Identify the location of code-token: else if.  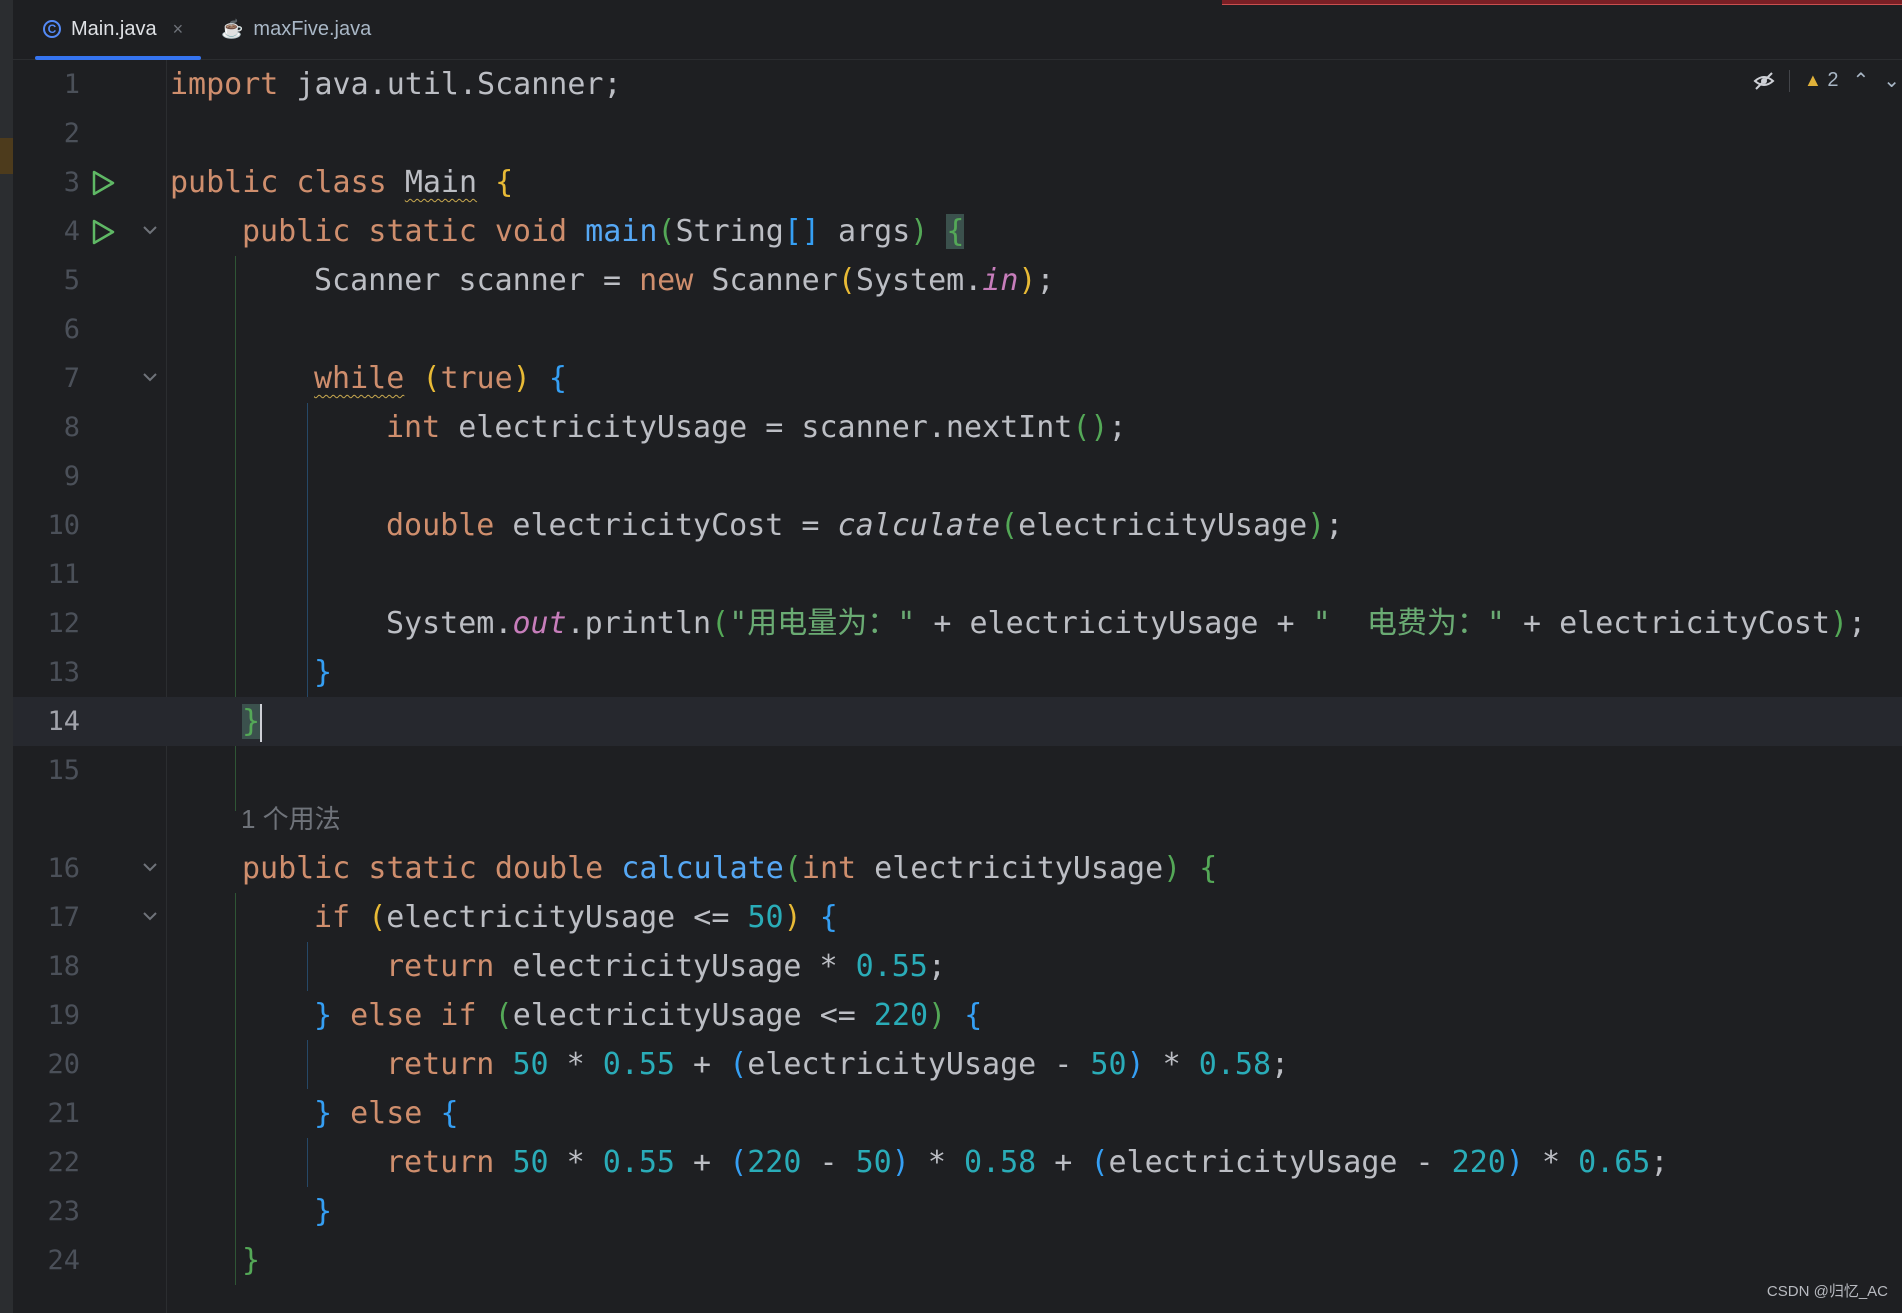
(413, 1015).